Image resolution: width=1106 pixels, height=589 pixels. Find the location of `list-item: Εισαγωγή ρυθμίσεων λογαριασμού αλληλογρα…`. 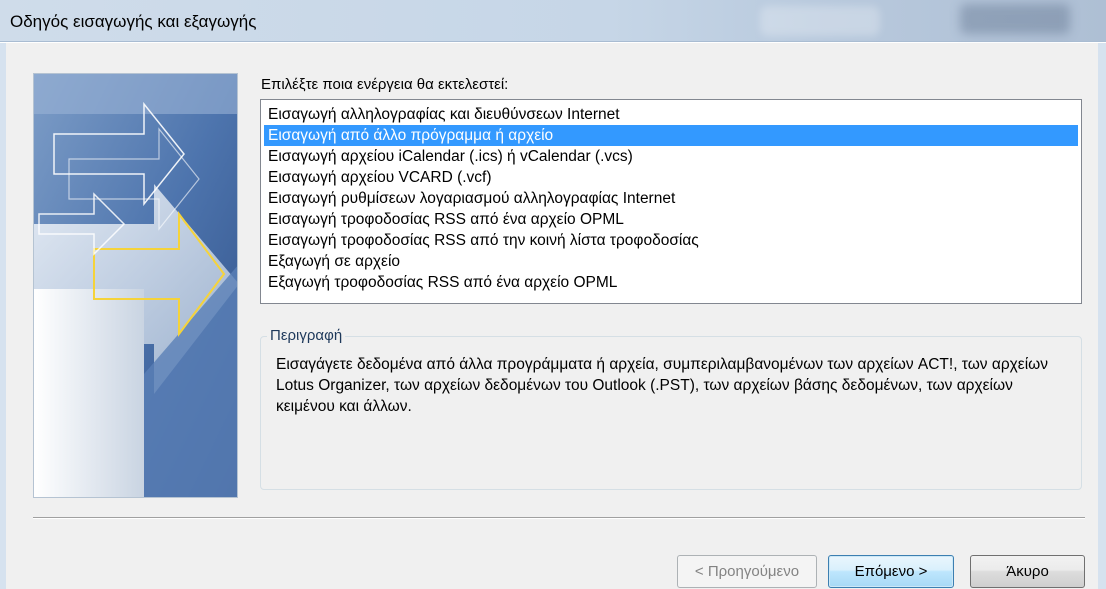

list-item: Εισαγωγή ρυθμίσεων λογαριασμού αλληλογρα… is located at coordinates (671, 198).